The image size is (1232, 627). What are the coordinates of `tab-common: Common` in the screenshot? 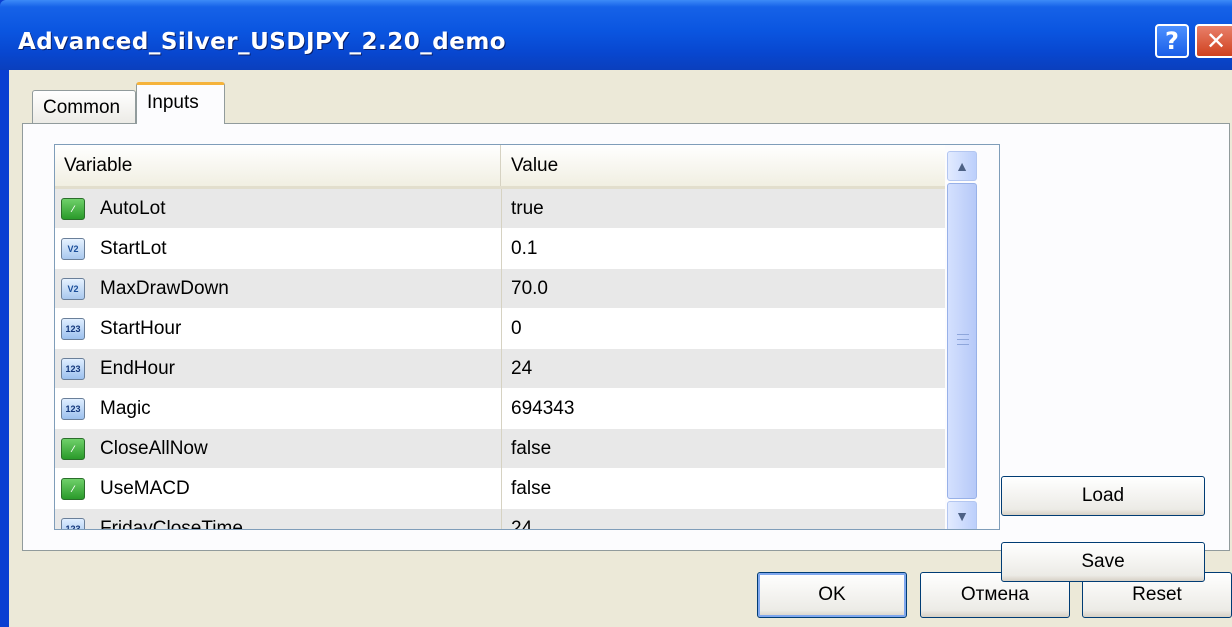 It's located at (84, 106).